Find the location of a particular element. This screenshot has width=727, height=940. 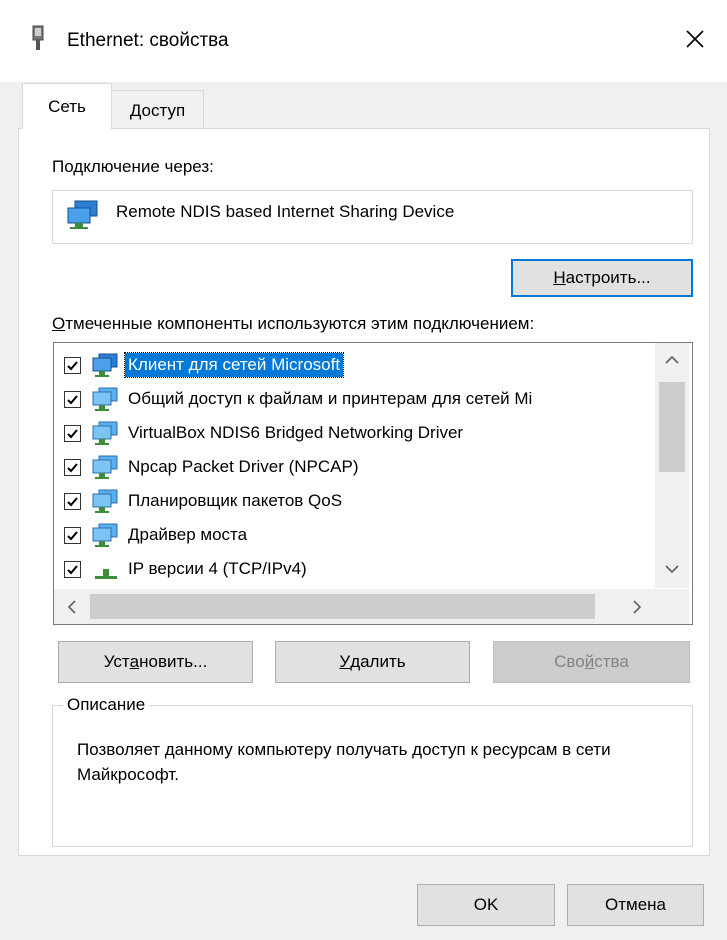

components-label-accel: О is located at coordinates (59, 323).